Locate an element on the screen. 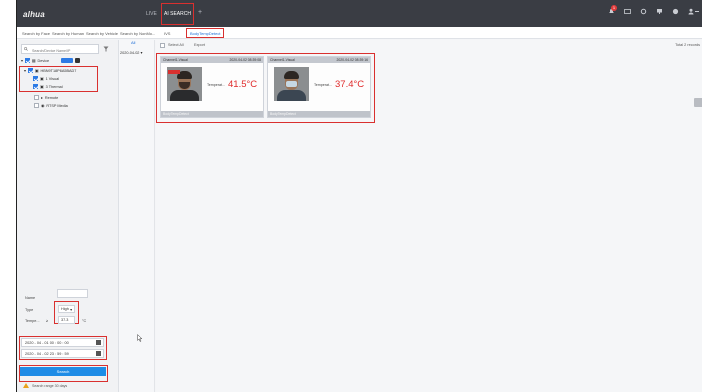 The height and width of the screenshot is (392, 702). nav-ai-search-label: AI SEARCH is located at coordinates (177, 14).